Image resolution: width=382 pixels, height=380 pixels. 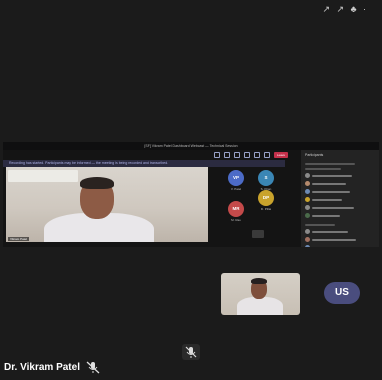 What do you see at coordinates (42, 367) in the screenshot?
I see `presenter-name: Dr. Vikram Patel` at bounding box center [42, 367].